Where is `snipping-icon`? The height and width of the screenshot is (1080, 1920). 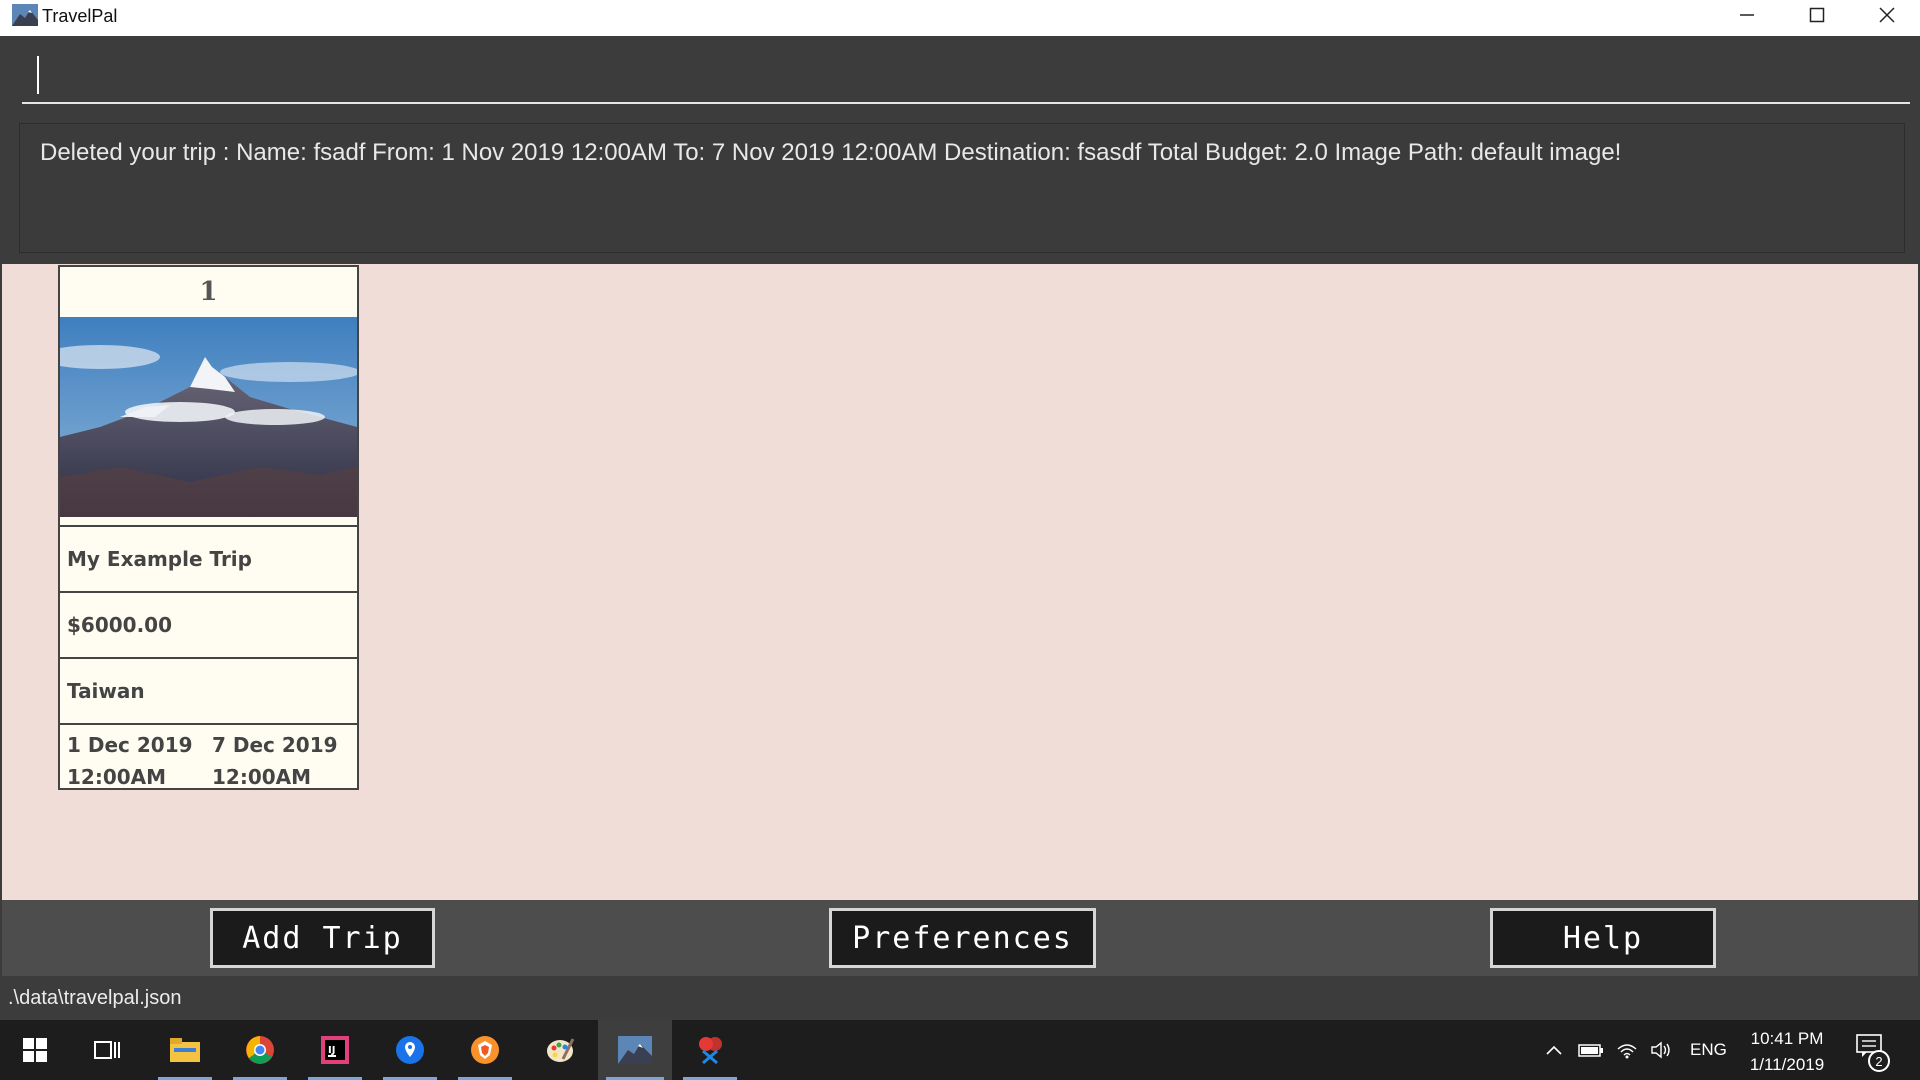
snipping-icon is located at coordinates (710, 1050).